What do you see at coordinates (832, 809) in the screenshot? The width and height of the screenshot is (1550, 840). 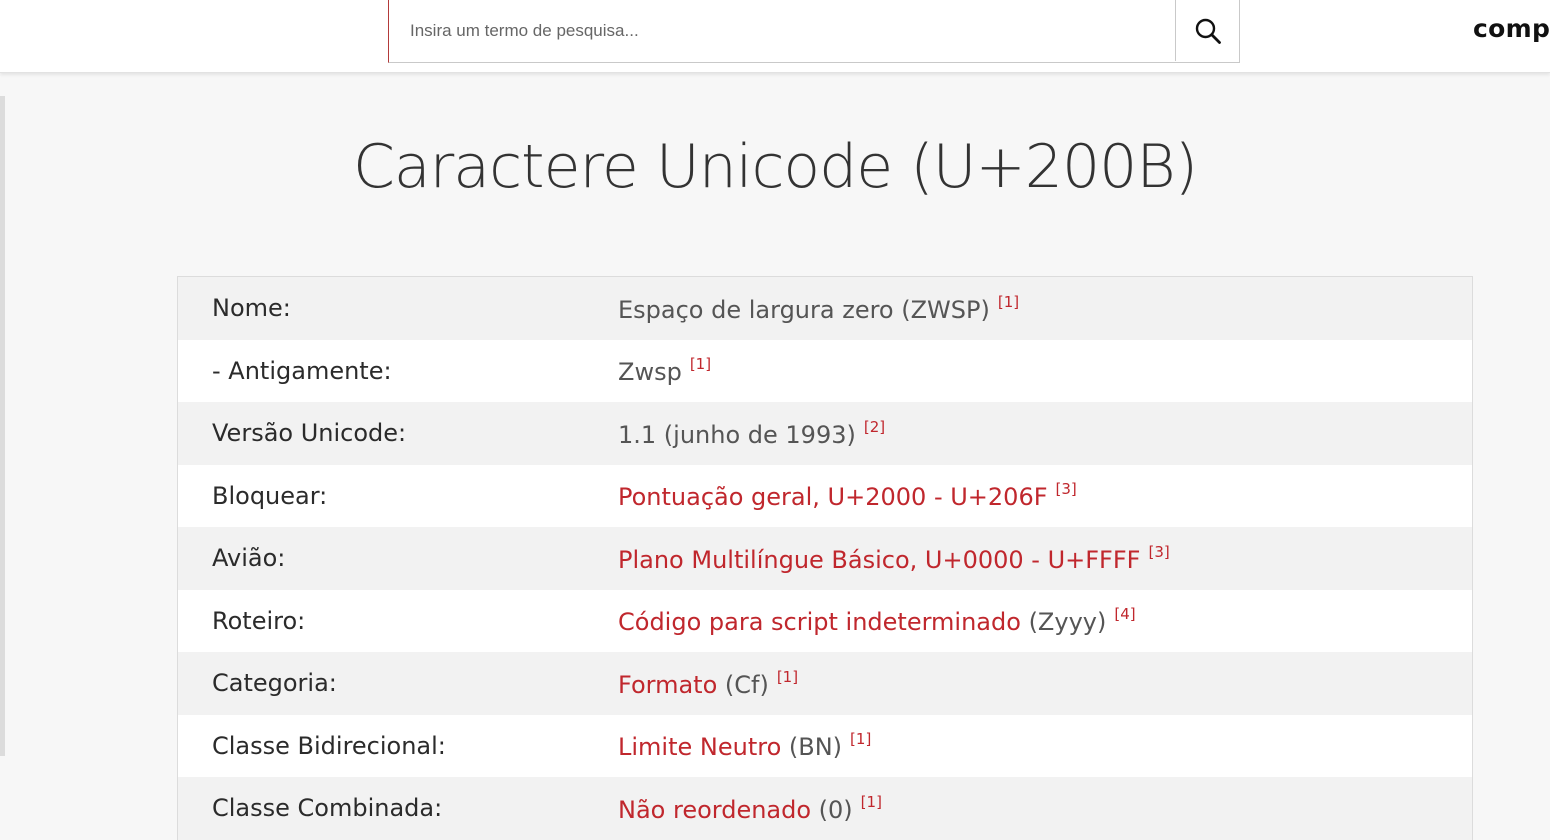 I see `value-text: (0)` at bounding box center [832, 809].